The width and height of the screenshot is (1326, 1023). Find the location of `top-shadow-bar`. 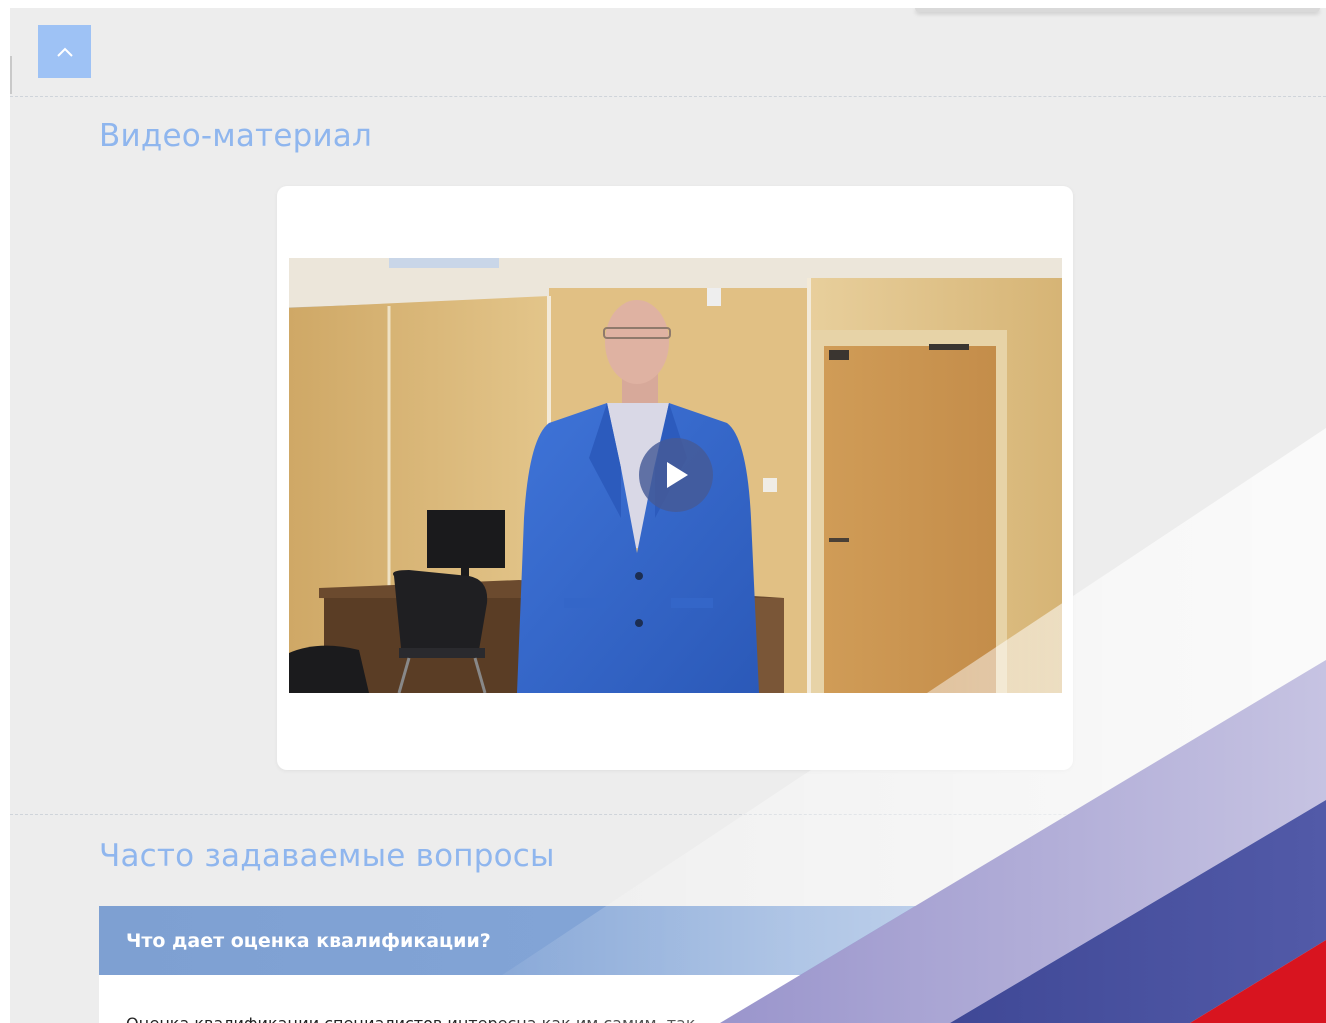

top-shadow-bar is located at coordinates (1117, 10).